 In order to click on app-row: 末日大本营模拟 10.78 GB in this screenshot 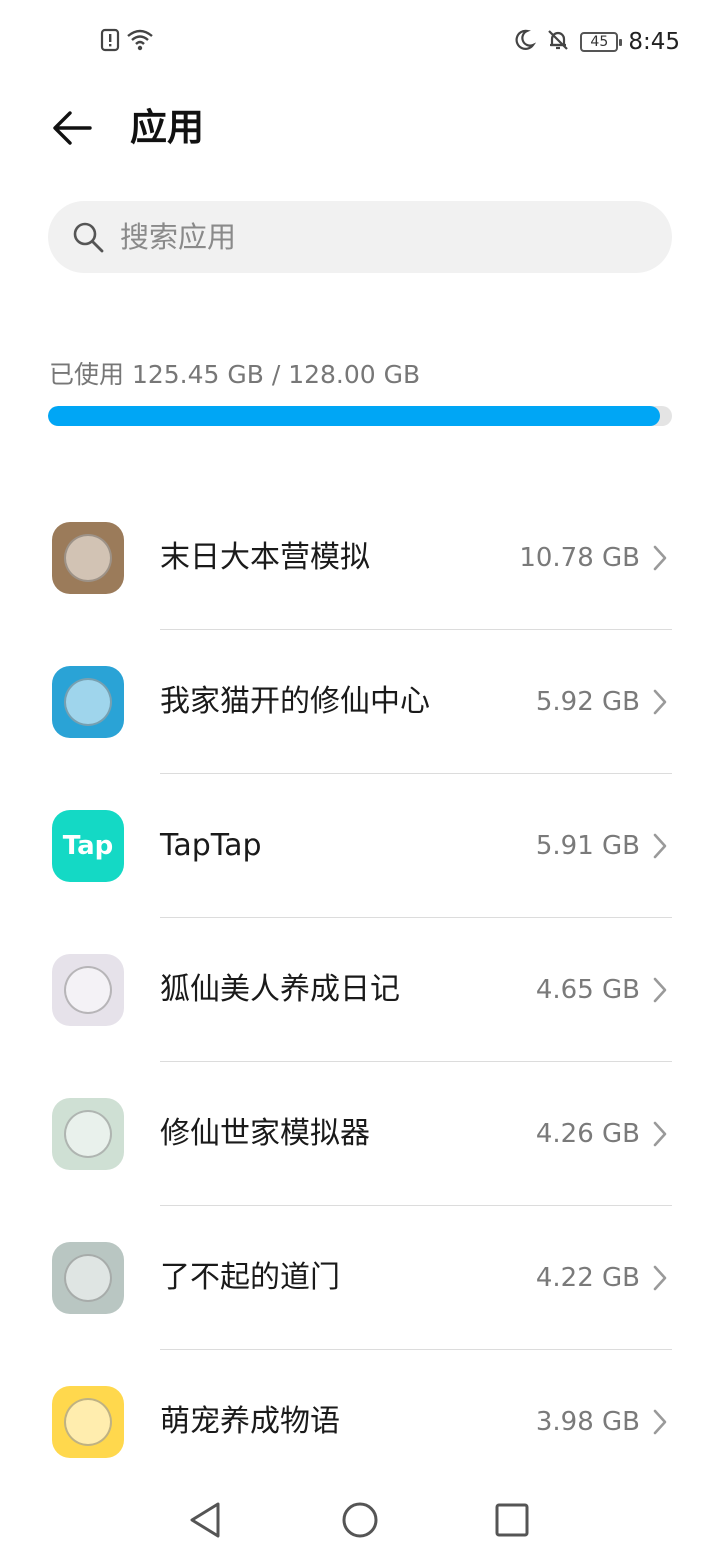, I will do `click(360, 558)`.